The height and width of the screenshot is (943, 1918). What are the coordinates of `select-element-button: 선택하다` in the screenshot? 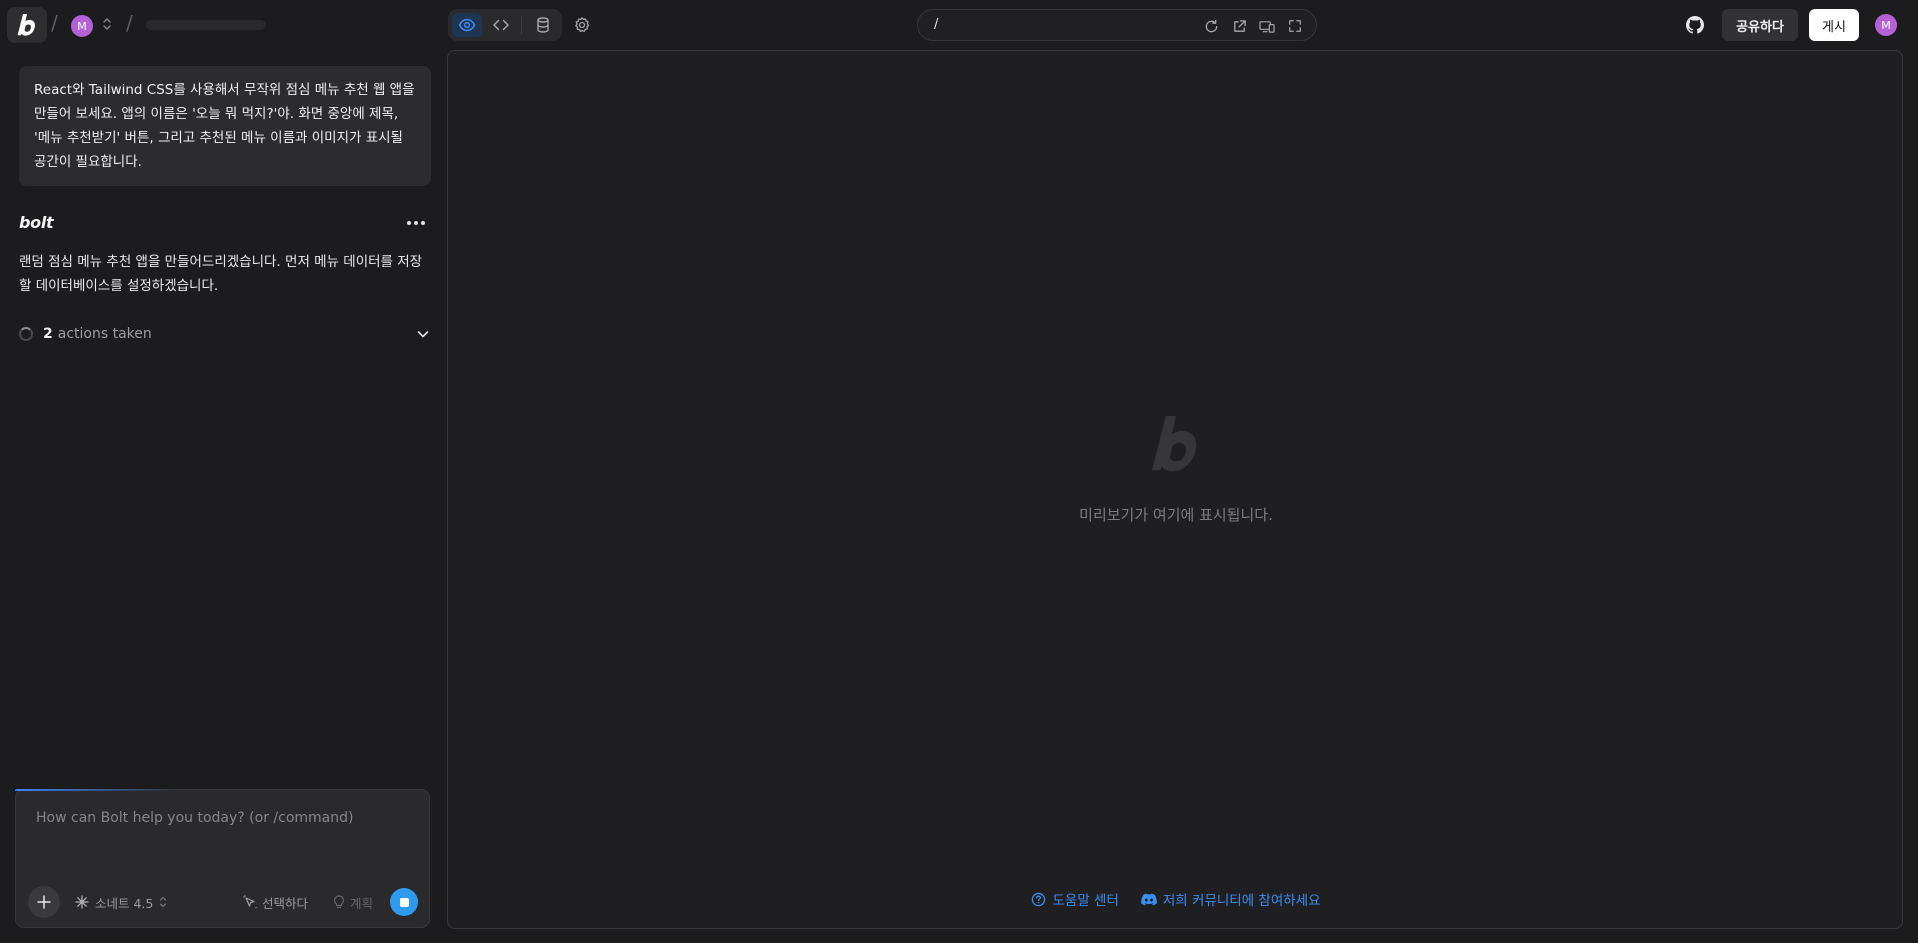 It's located at (275, 902).